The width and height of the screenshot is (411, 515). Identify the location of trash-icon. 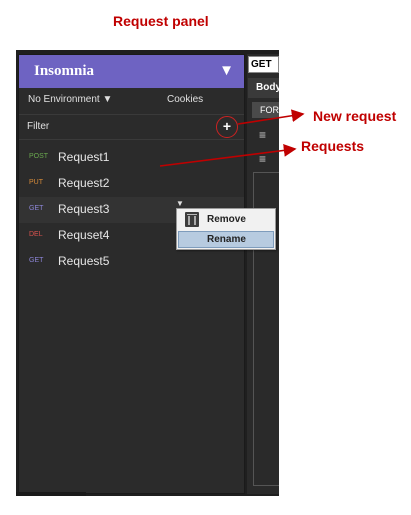
(192, 219).